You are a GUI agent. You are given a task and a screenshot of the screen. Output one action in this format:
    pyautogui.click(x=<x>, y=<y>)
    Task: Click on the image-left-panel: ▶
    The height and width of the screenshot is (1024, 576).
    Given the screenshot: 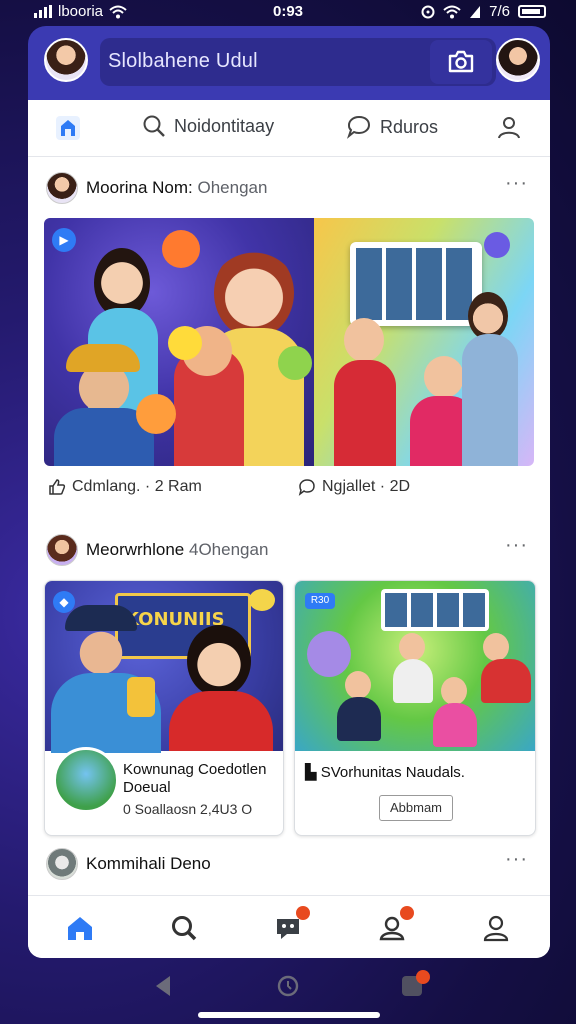 What is the action you would take?
    pyautogui.click(x=179, y=342)
    